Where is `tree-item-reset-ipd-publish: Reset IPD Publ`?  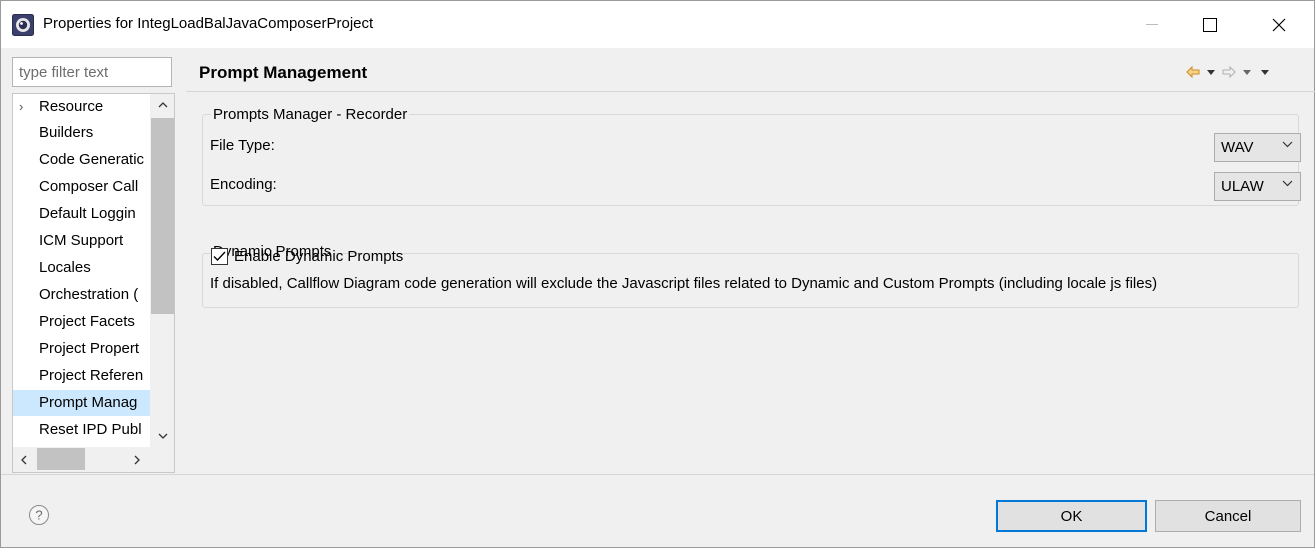 tree-item-reset-ipd-publish: Reset IPD Publ is located at coordinates (81, 430).